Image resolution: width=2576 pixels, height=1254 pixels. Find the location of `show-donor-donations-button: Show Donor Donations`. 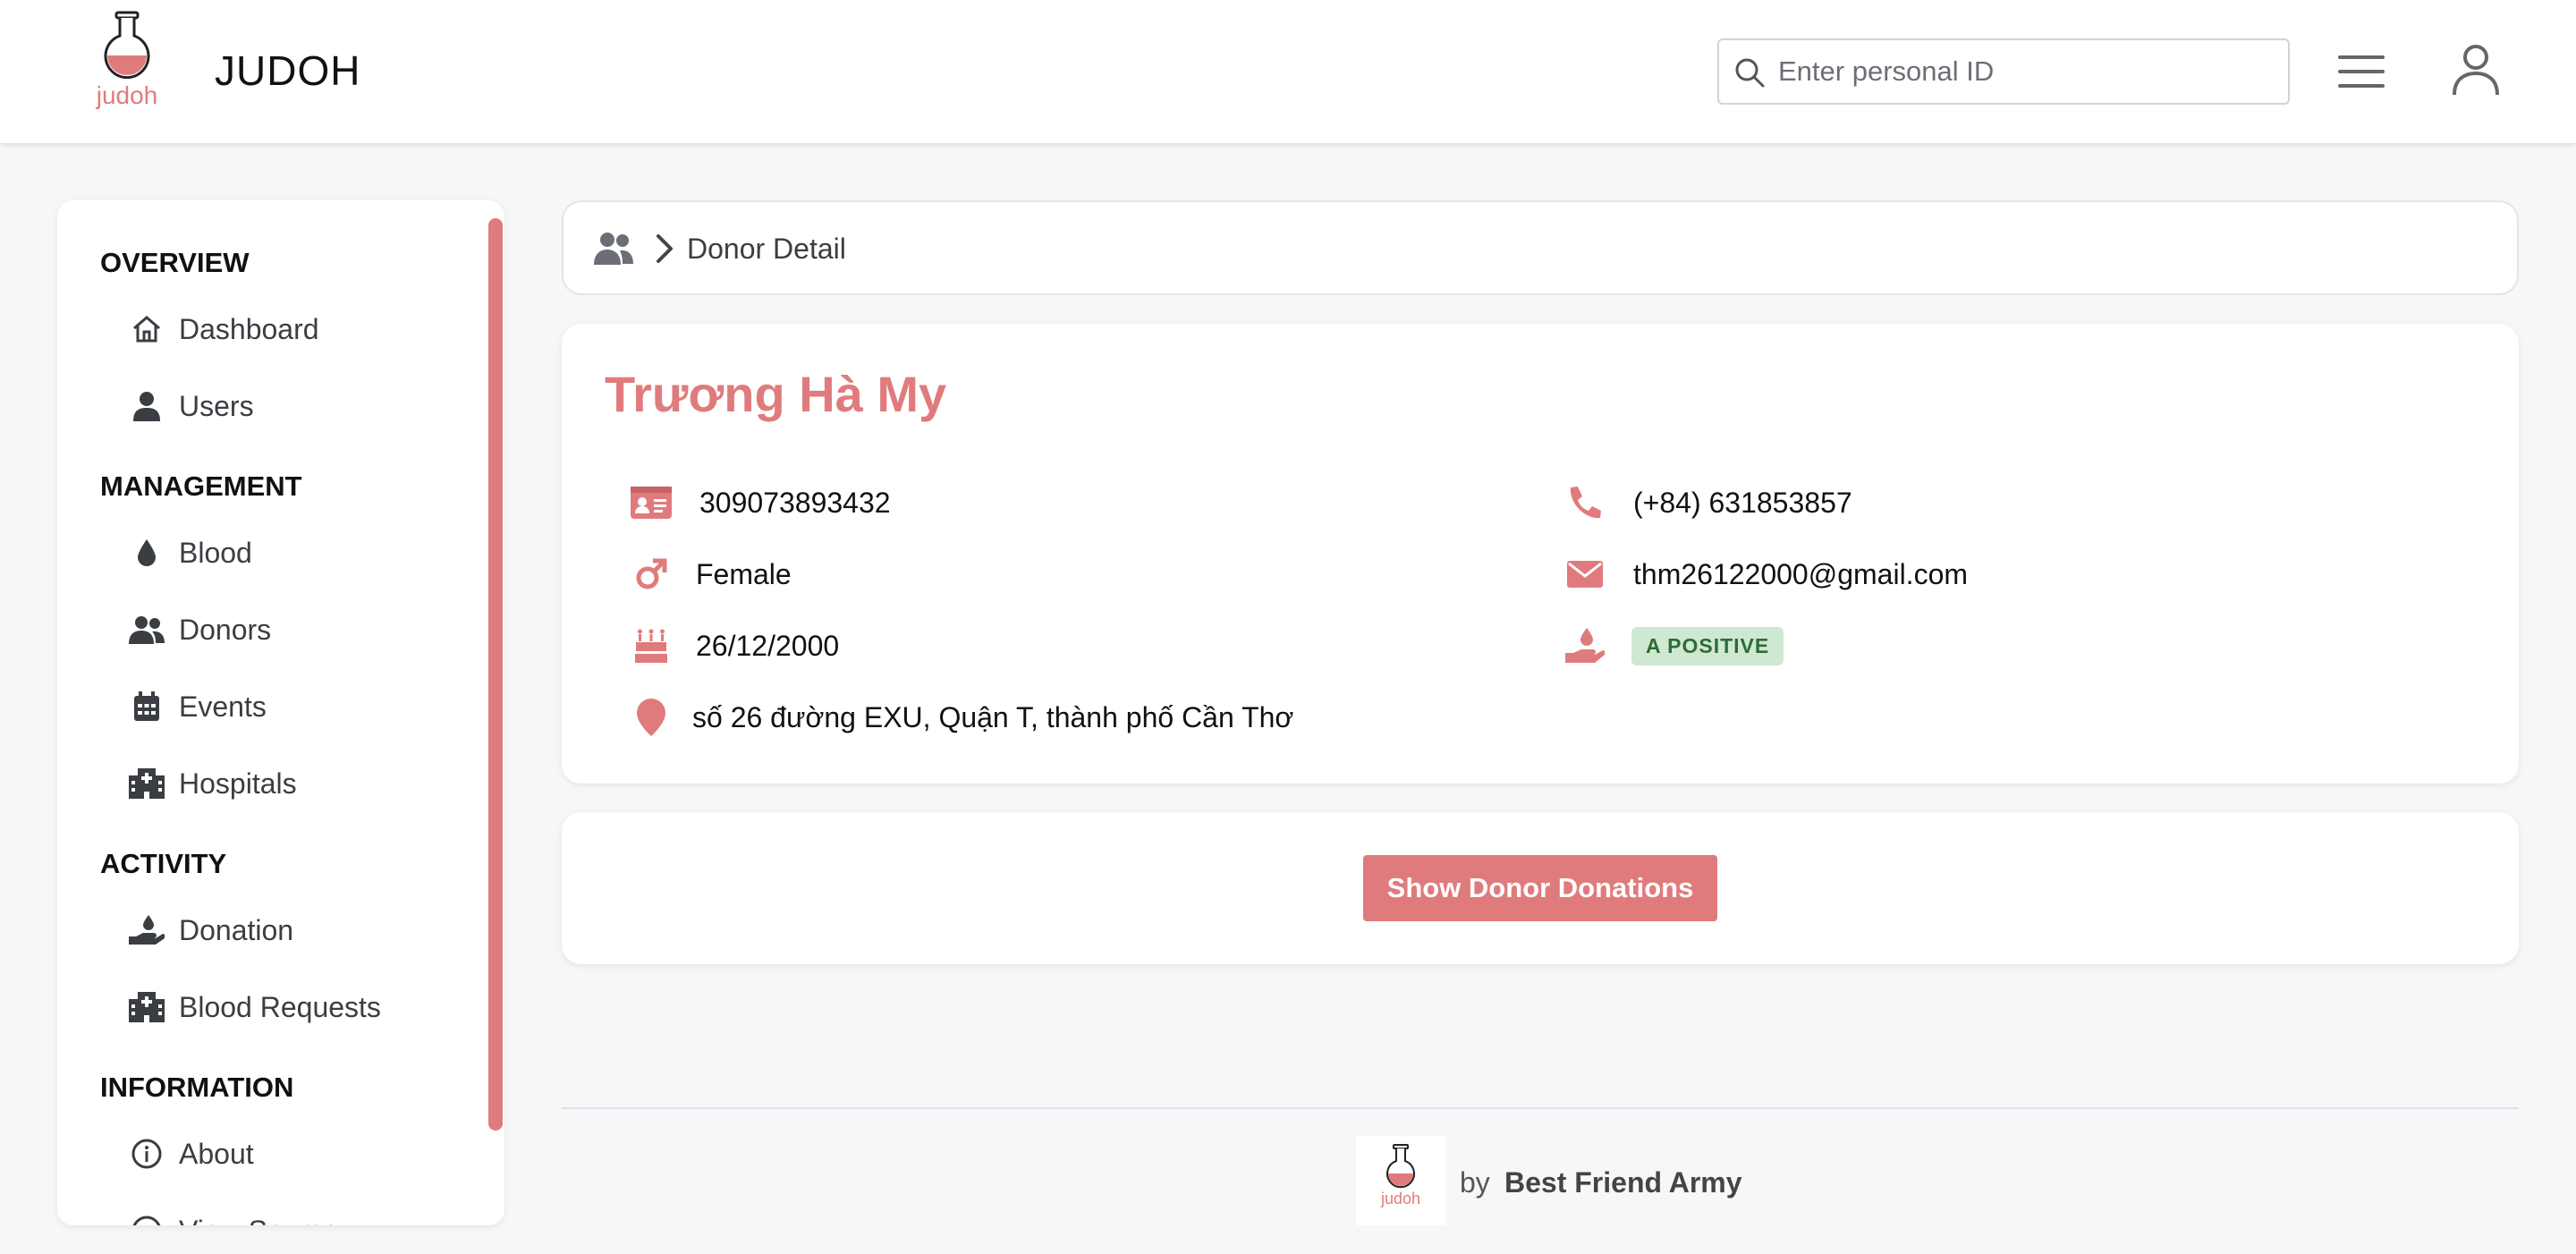

show-donor-donations-button: Show Donor Donations is located at coordinates (1540, 888).